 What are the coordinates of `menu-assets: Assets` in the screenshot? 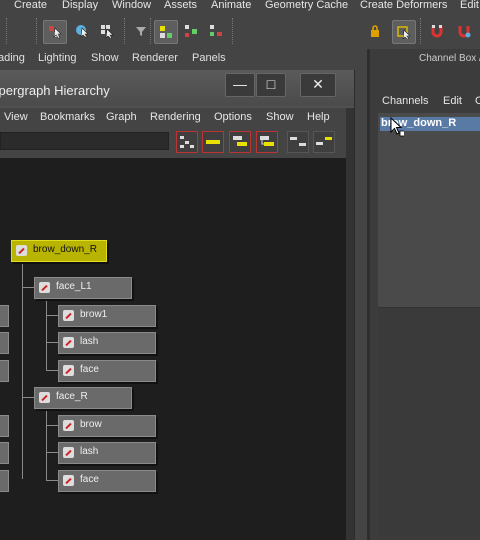 It's located at (180, 5).